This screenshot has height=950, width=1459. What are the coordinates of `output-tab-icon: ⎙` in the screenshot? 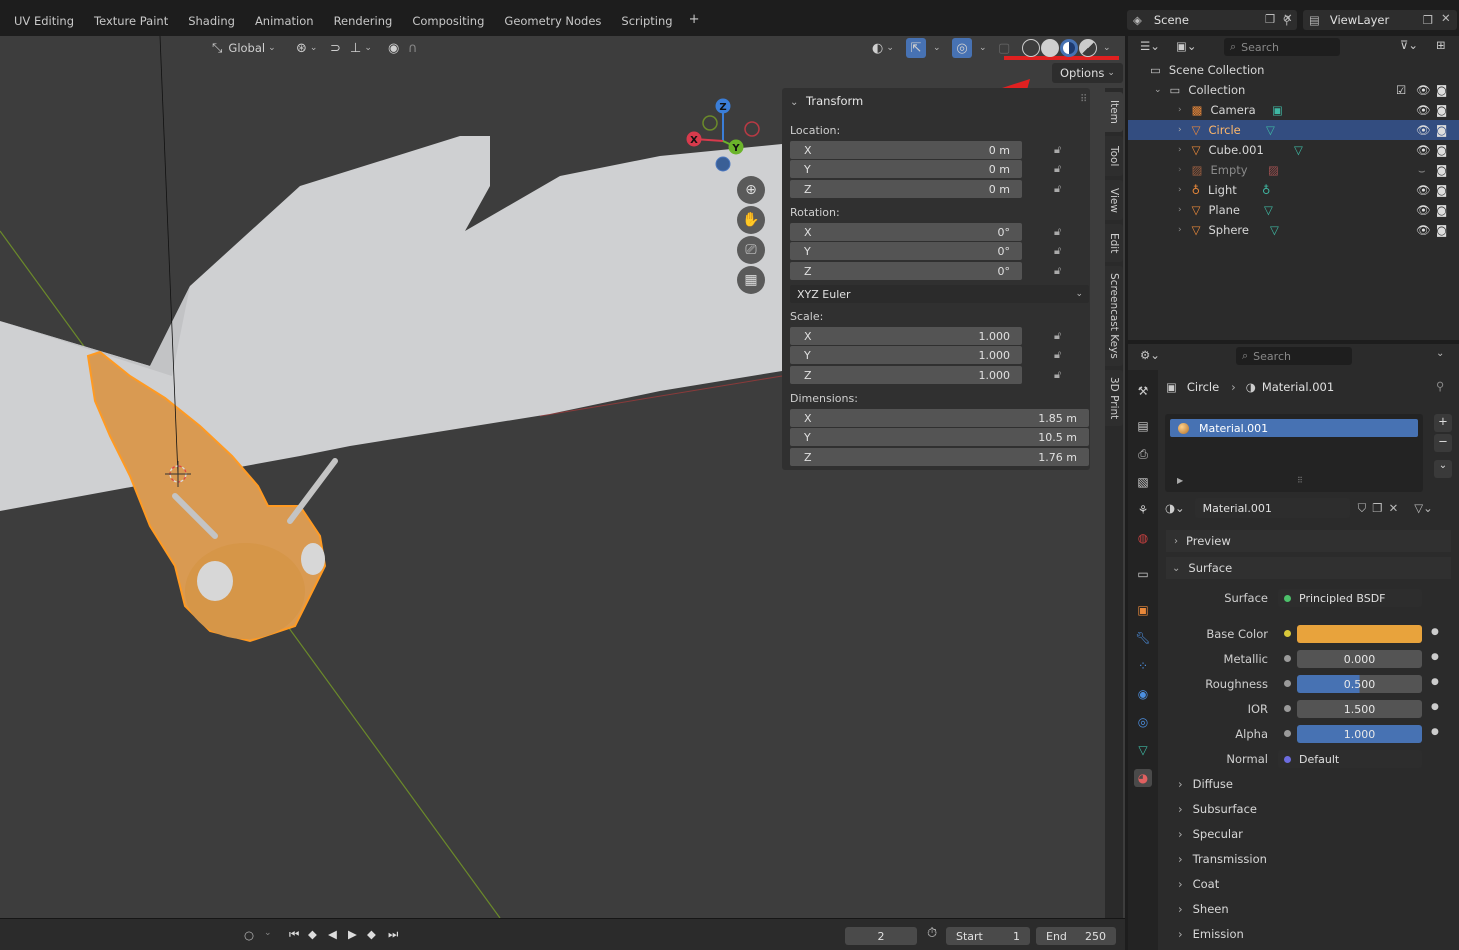 It's located at (1143, 454).